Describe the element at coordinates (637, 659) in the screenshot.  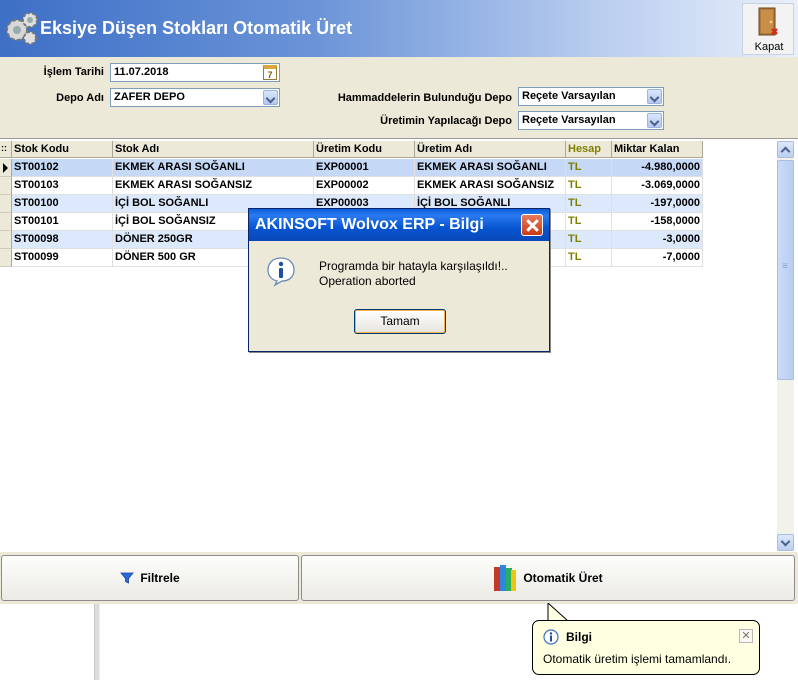
I see `balloon-text: Otomatik üretim işlemi tamamlandı.` at that location.